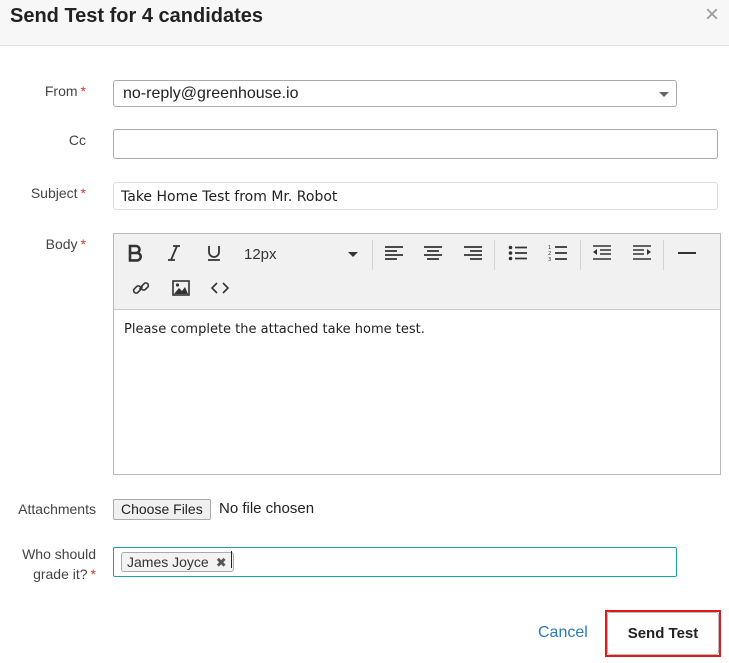 This screenshot has width=729, height=663. I want to click on code-icon, so click(220, 288).